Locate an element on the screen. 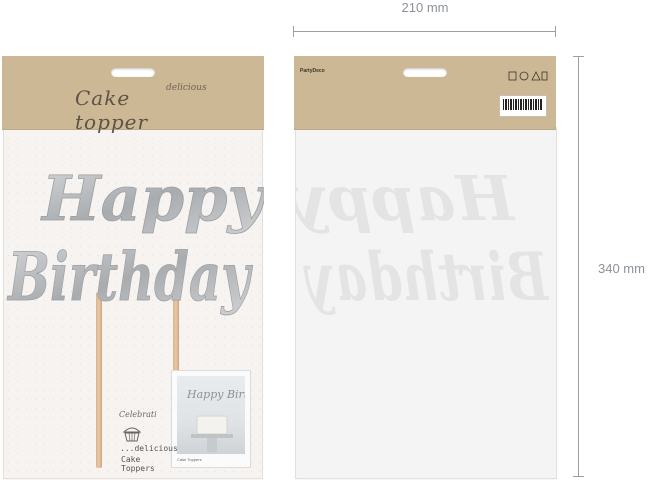 The height and width of the screenshot is (480, 664). photo-card-caption: Cake Toppers is located at coordinates (189, 459).